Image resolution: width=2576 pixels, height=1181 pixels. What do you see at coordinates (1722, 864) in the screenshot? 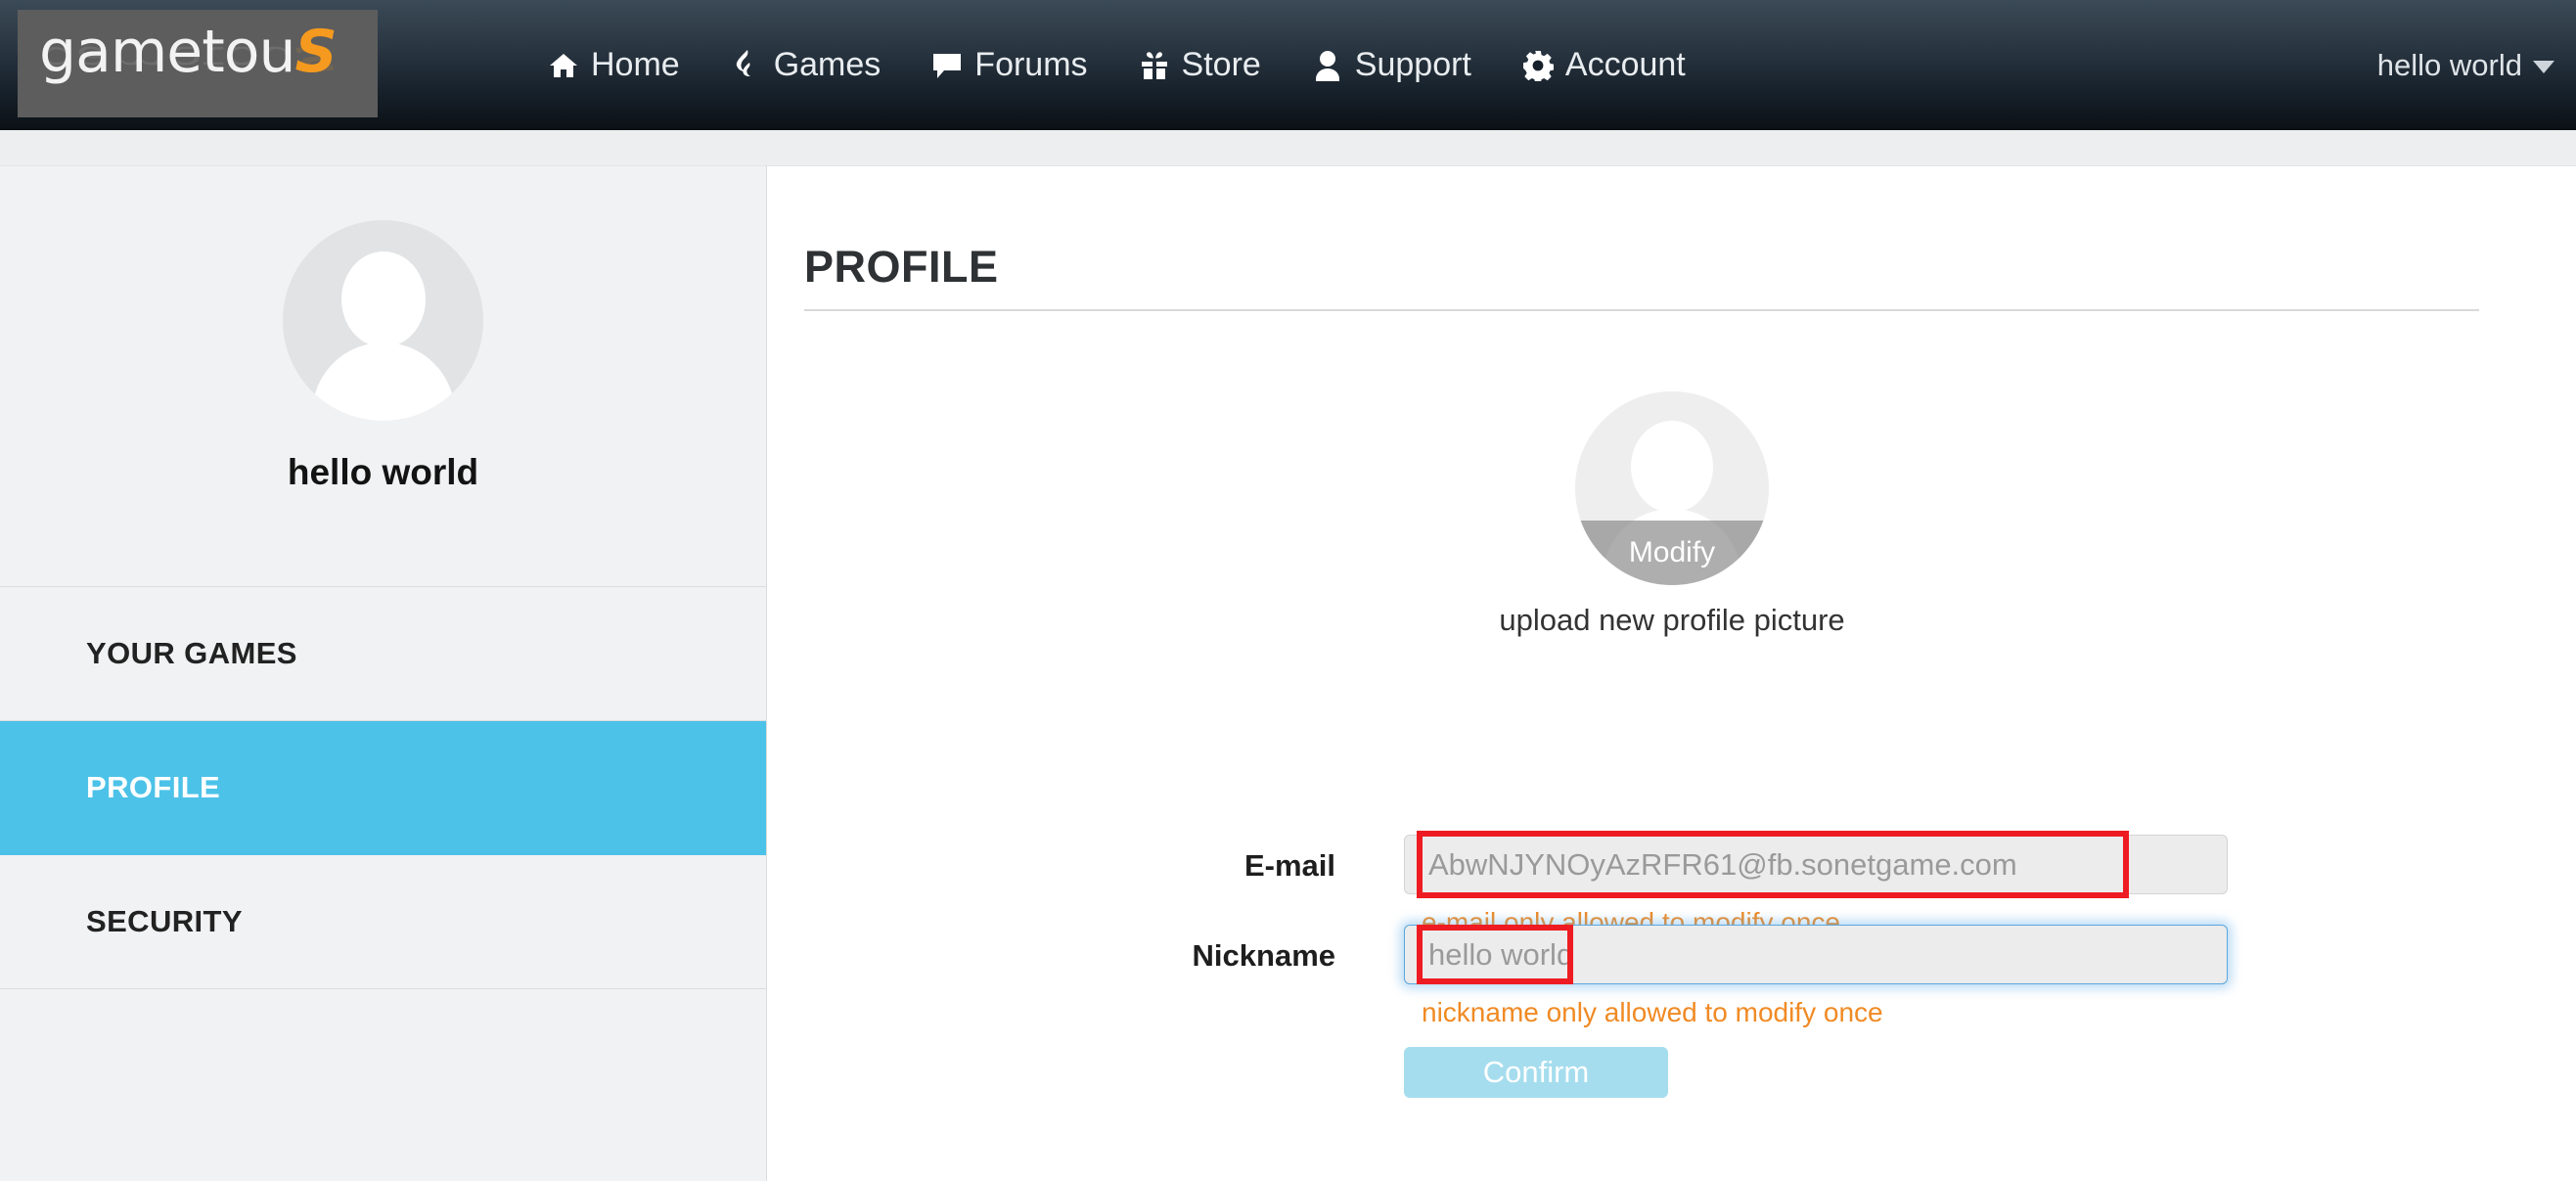
I see `email-field-value: AbwNJYNOyAzRFR61@fb.sonetgame.com` at bounding box center [1722, 864].